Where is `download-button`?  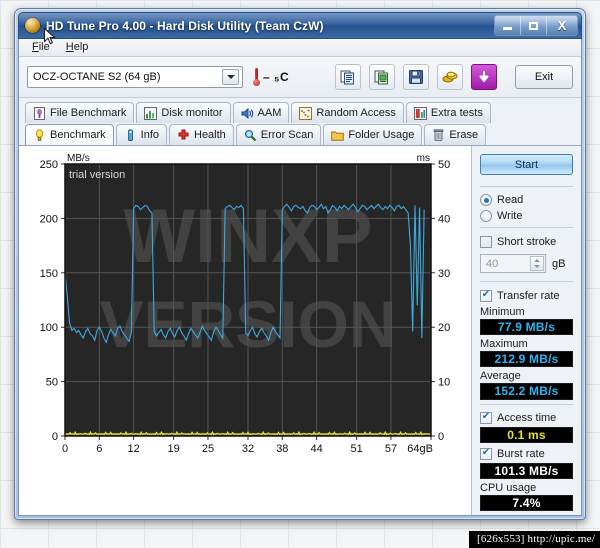
download-button is located at coordinates (484, 77).